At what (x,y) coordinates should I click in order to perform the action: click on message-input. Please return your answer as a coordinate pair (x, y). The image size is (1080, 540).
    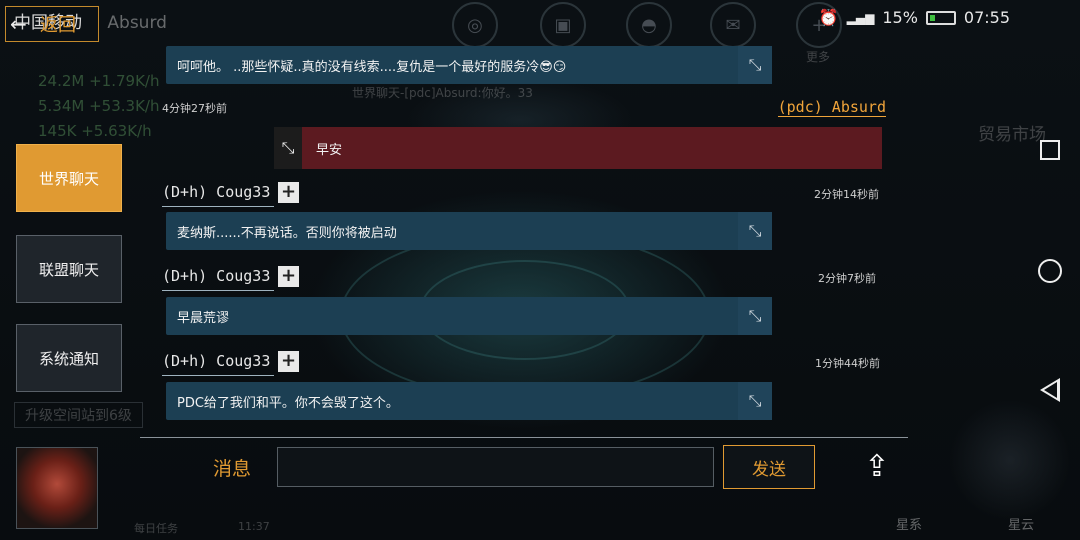
    Looking at the image, I should click on (495, 467).